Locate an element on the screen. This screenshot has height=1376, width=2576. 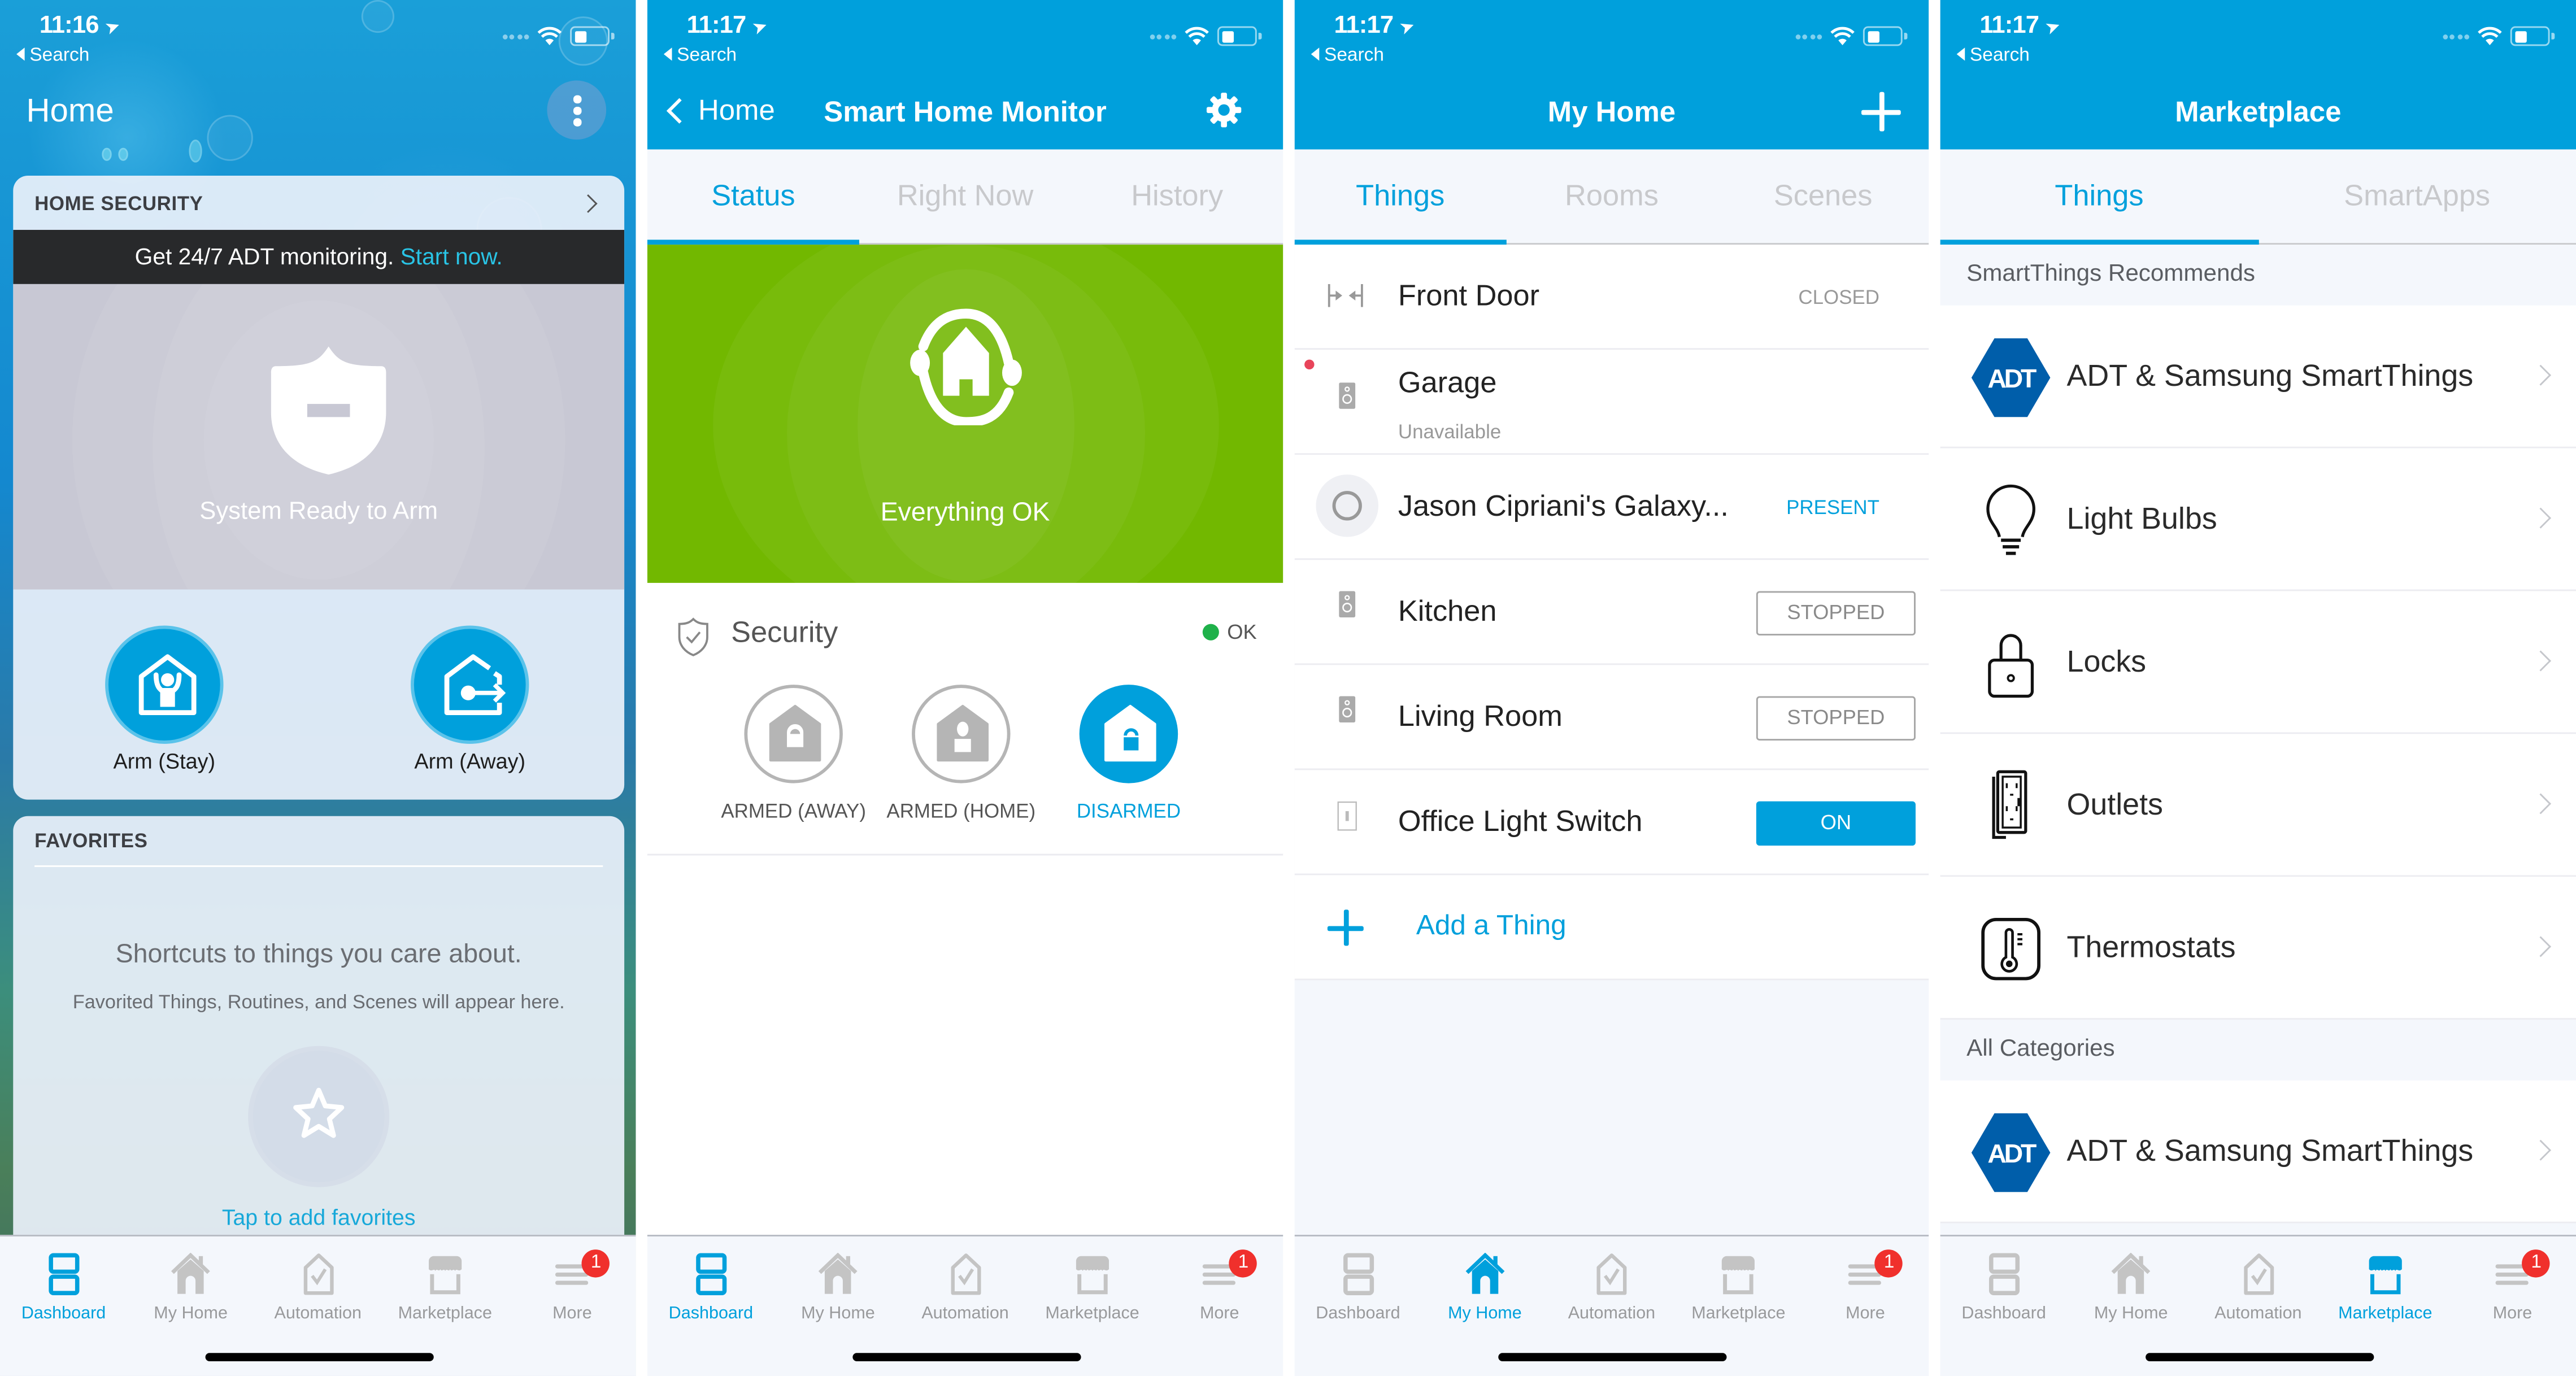
thing-name: Living Room is located at coordinates (1480, 716).